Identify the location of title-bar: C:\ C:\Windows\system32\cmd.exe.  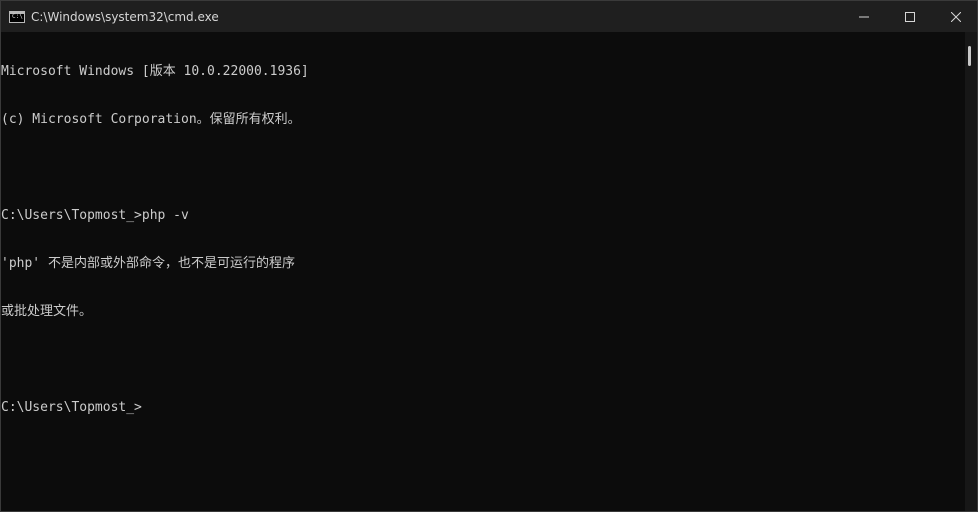
(489, 16).